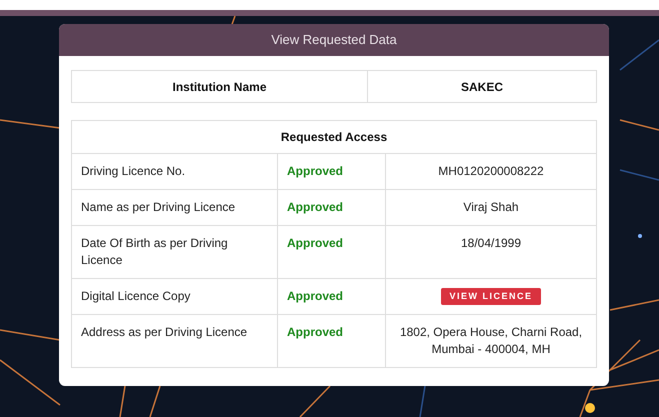 The height and width of the screenshot is (417, 659). Describe the element at coordinates (175, 252) in the screenshot. I see `table-cell: Date Of Birth as per Driving Licence` at that location.